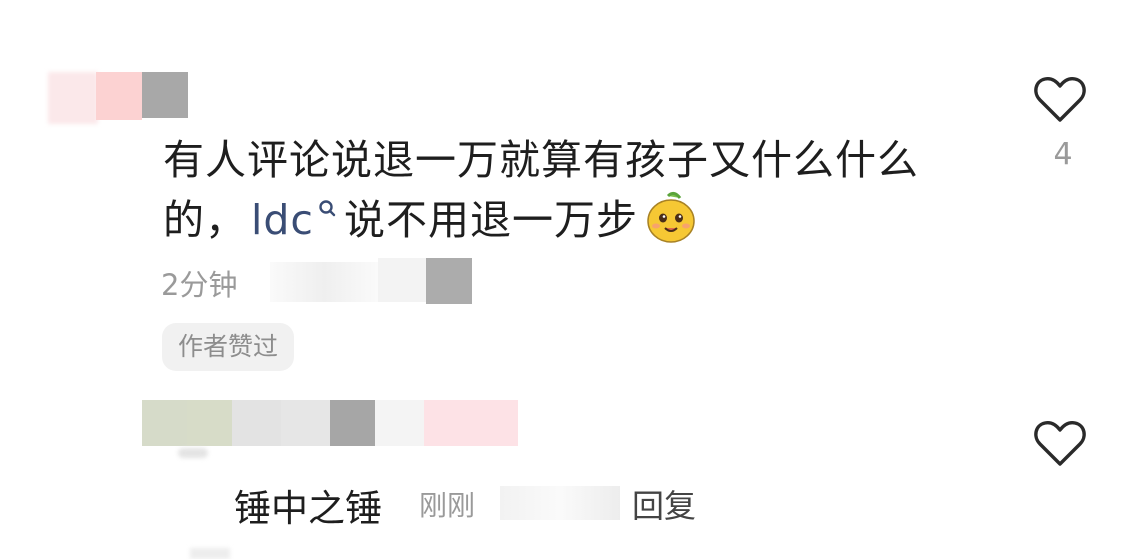 The height and width of the screenshot is (559, 1130). I want to click on yellow-mascot-emoji-icon, so click(671, 217).